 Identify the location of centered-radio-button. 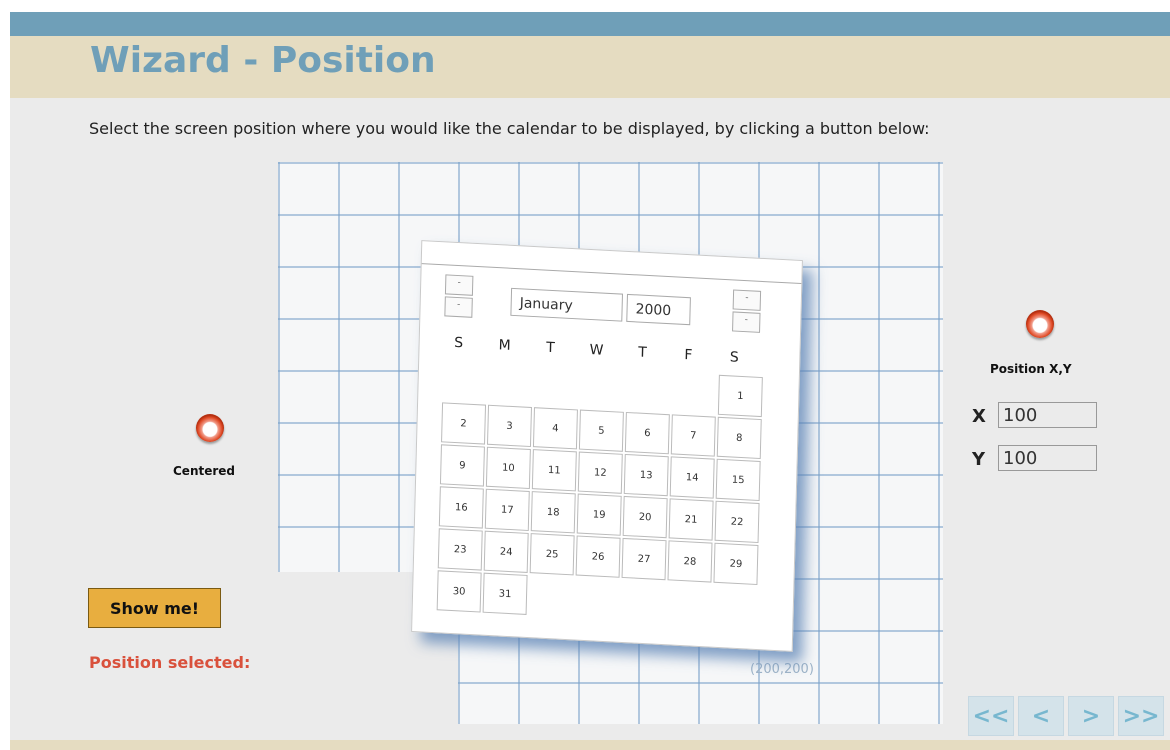
(210, 428).